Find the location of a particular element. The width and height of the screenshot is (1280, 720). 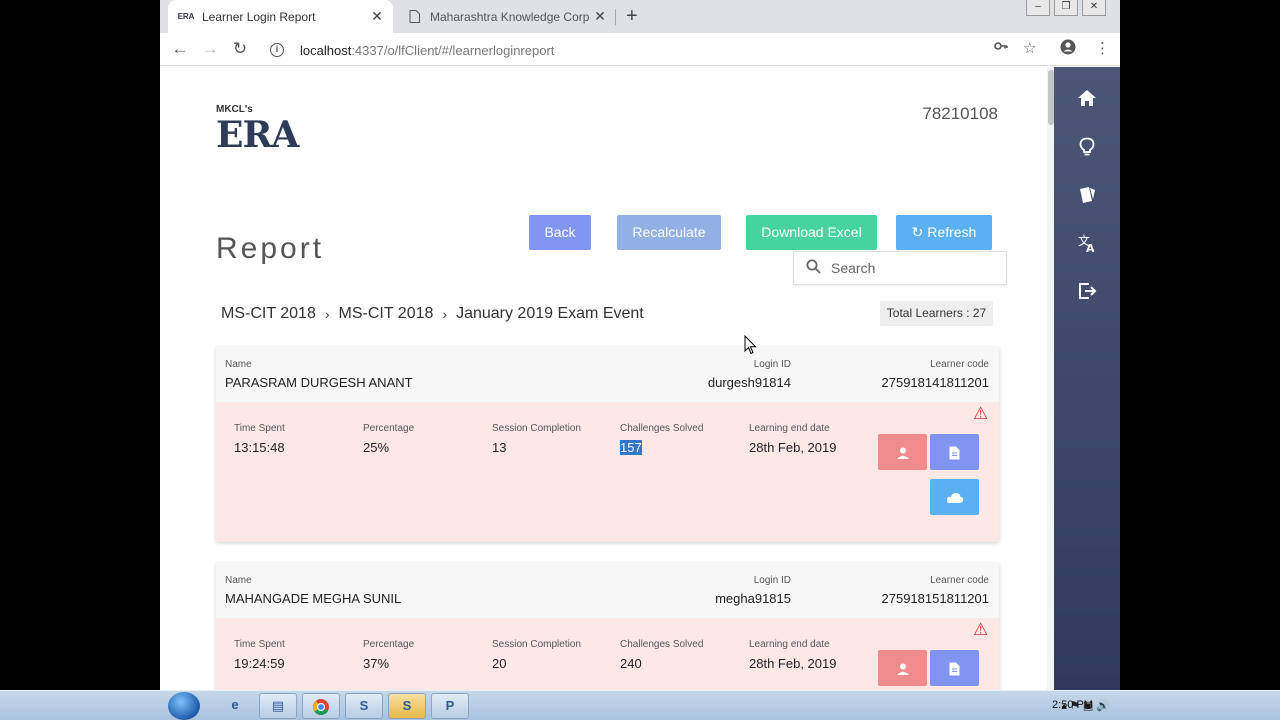

translate-icon: 文A is located at coordinates (1087, 246).